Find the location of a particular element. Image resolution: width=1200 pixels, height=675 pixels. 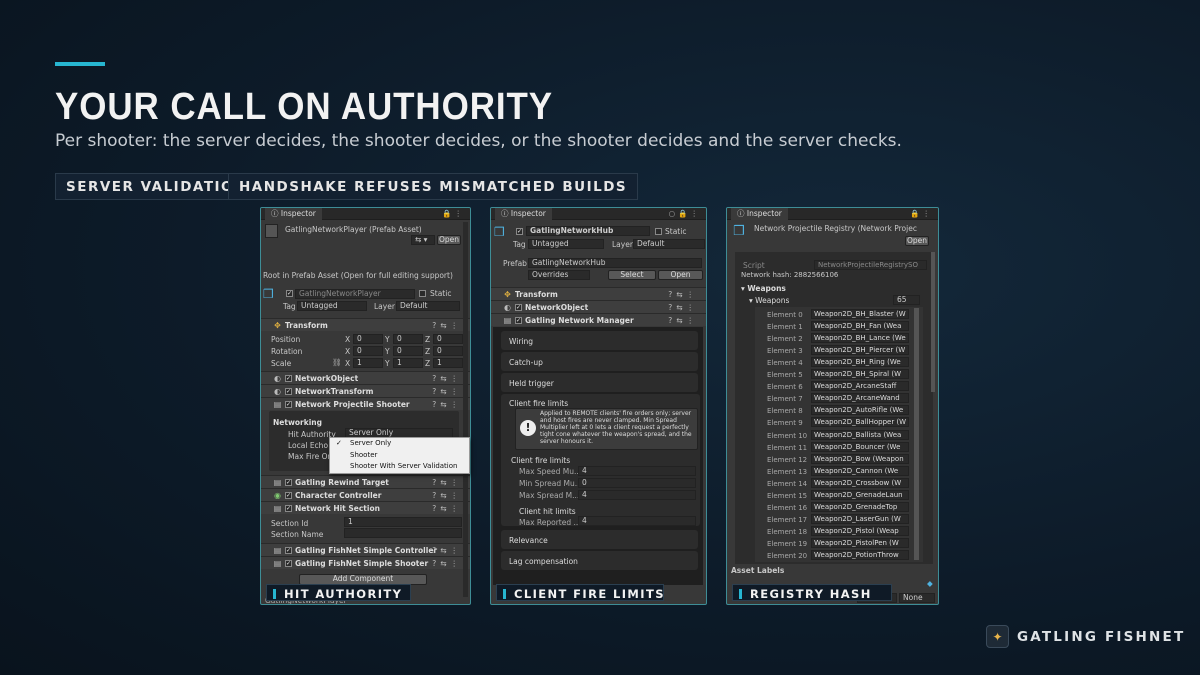

rotation-y-field: 0 is located at coordinates (408, 351).